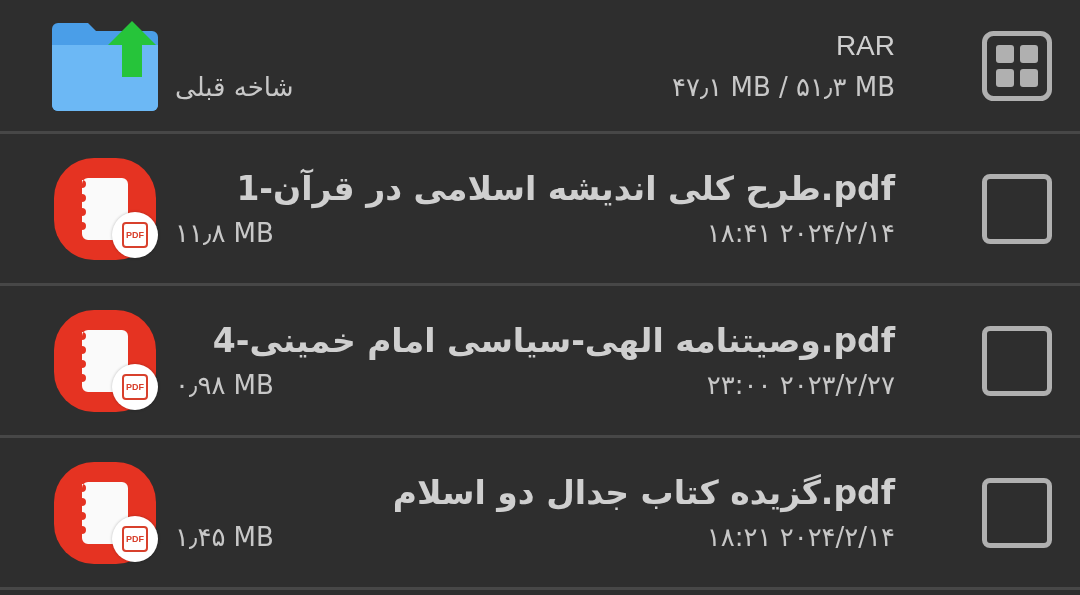 This screenshot has width=1080, height=595. What do you see at coordinates (800, 233) in the screenshot?
I see `file-date: ۱۸:۴۱ ۲۰۲۴/۲/۱۴` at bounding box center [800, 233].